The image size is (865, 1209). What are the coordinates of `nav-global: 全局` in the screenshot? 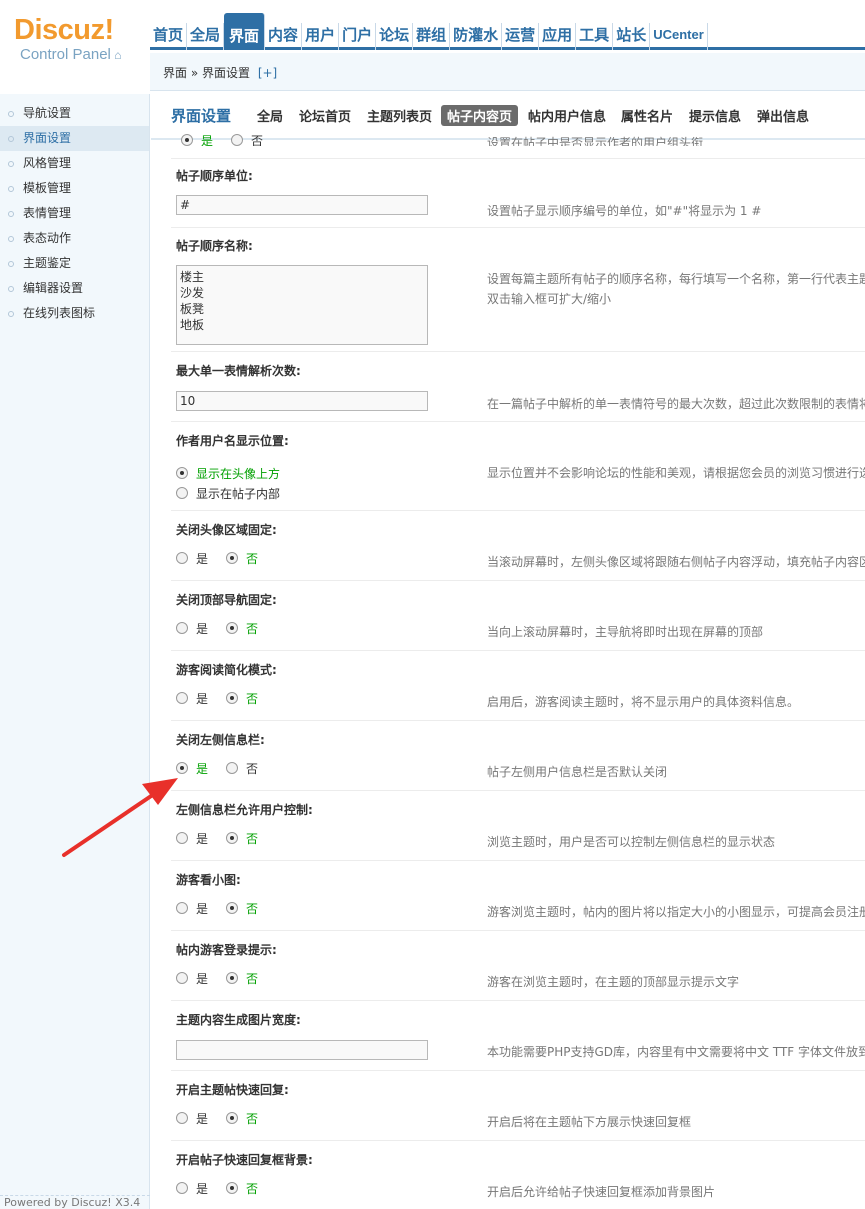 It's located at (206, 36).